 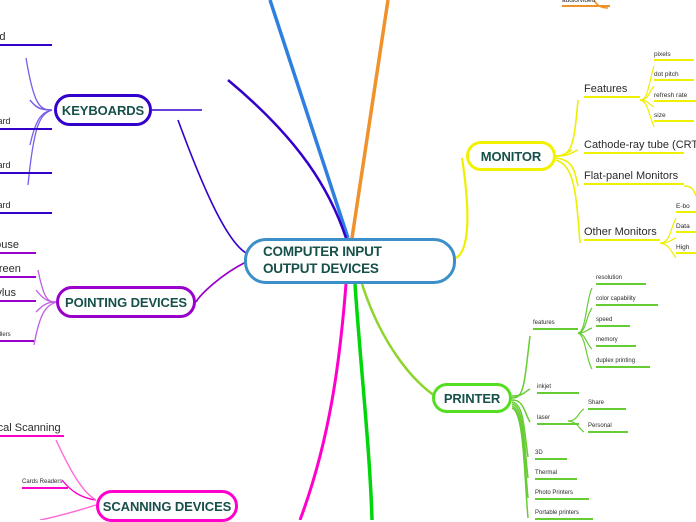 I want to click on leaf-label: Features, so click(x=606, y=88).